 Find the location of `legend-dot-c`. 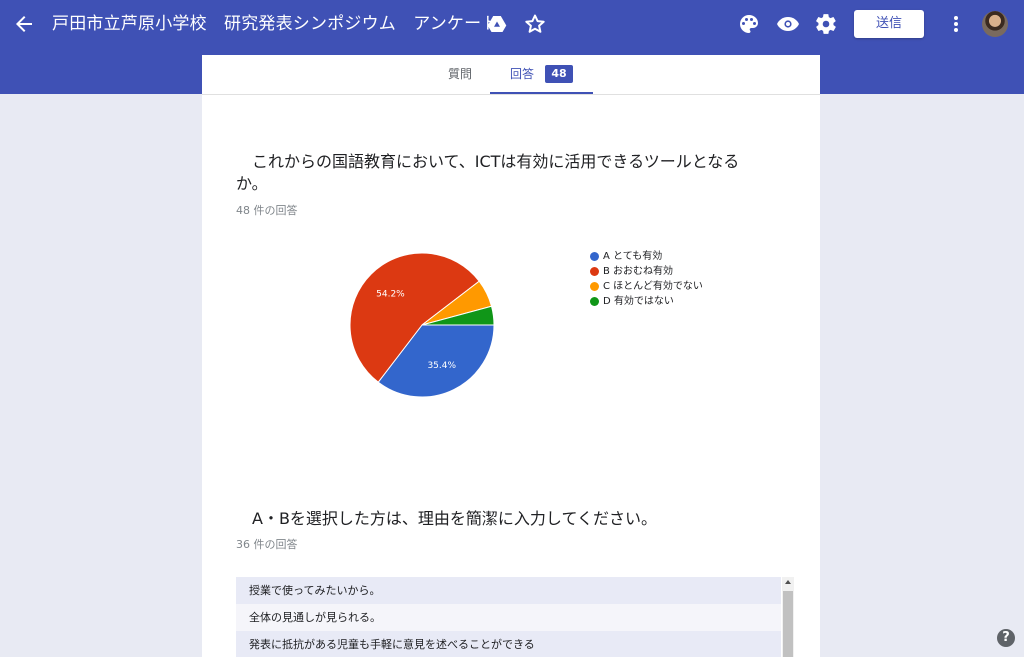

legend-dot-c is located at coordinates (594, 286).